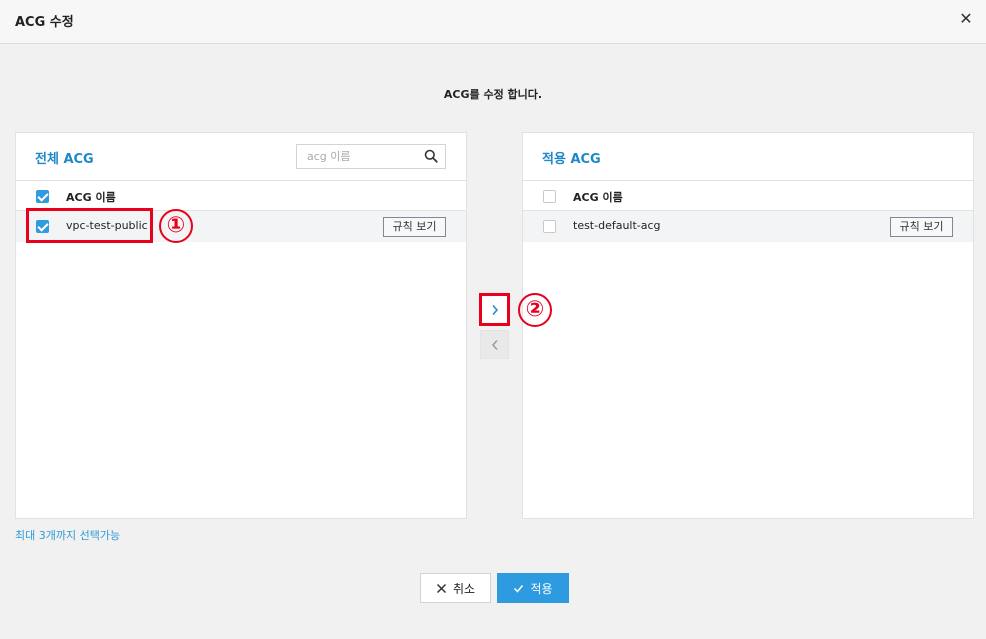 The image size is (986, 639). What do you see at coordinates (176, 226) in the screenshot?
I see `step-marker-1: ①` at bounding box center [176, 226].